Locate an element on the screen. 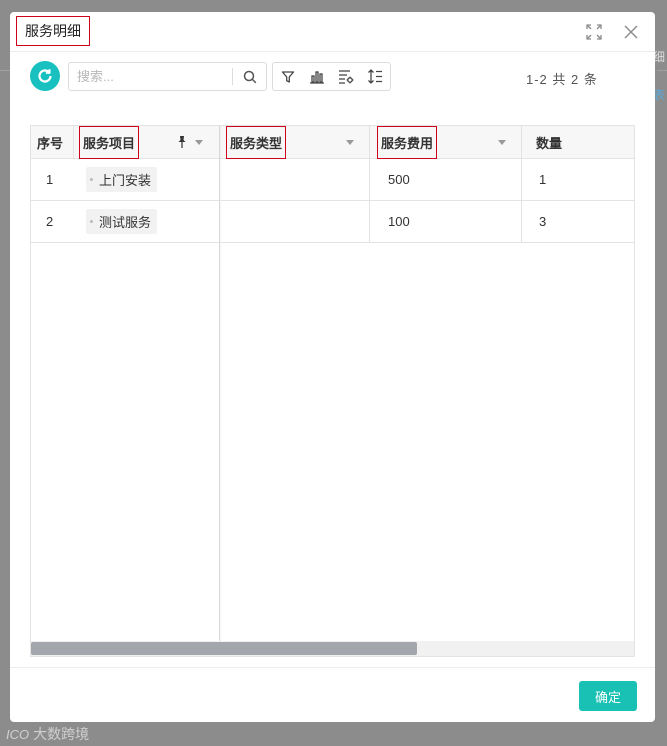 The image size is (667, 746). refresh-icon is located at coordinates (45, 76).